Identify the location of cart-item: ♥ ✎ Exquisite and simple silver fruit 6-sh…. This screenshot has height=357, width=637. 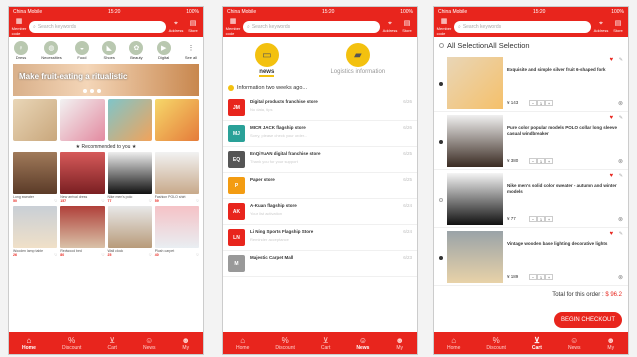
(531, 83).